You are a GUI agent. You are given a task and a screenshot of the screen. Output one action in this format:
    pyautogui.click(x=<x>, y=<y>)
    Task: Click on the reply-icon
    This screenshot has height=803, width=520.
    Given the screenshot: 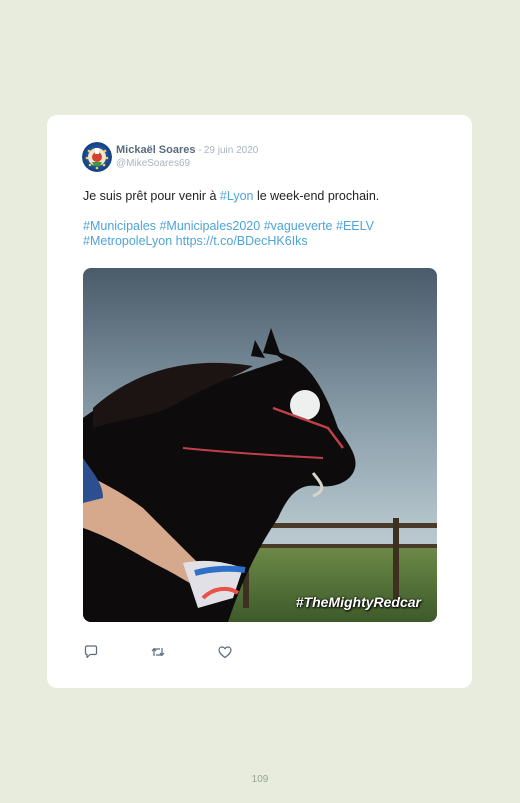 What is the action you would take?
    pyautogui.click(x=91, y=652)
    